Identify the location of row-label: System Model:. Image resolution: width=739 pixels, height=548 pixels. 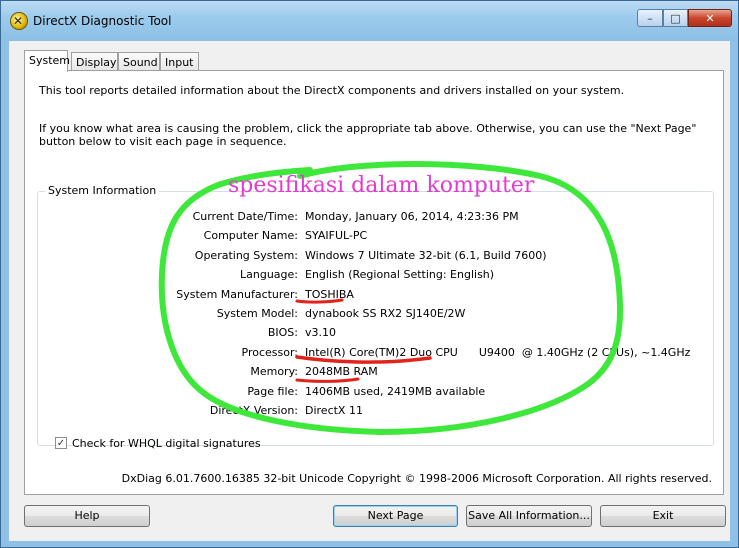
(257, 313).